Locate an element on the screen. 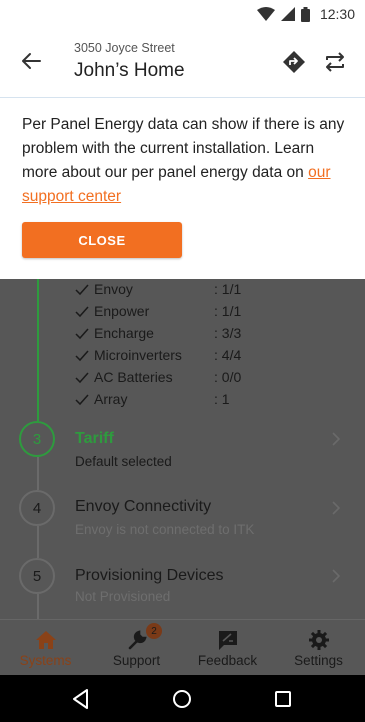  device-row: Envoy: 1/1 is located at coordinates (175, 291).